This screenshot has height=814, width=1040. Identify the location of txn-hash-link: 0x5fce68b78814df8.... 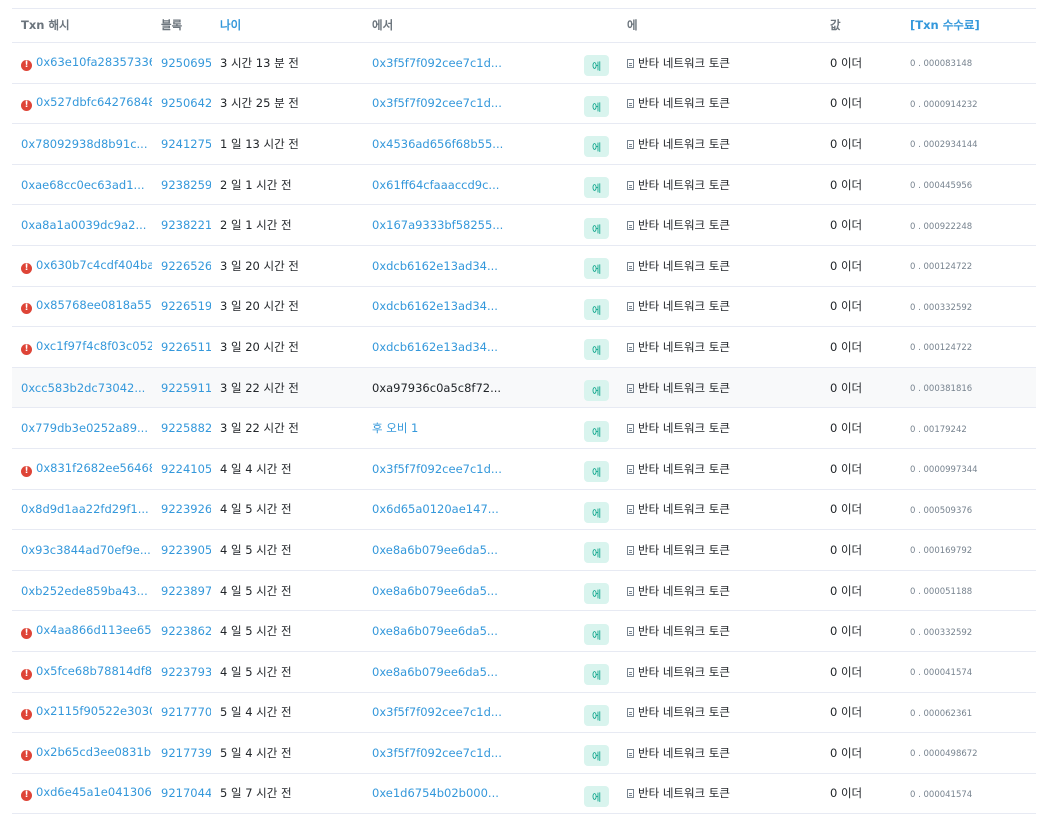
(94, 671).